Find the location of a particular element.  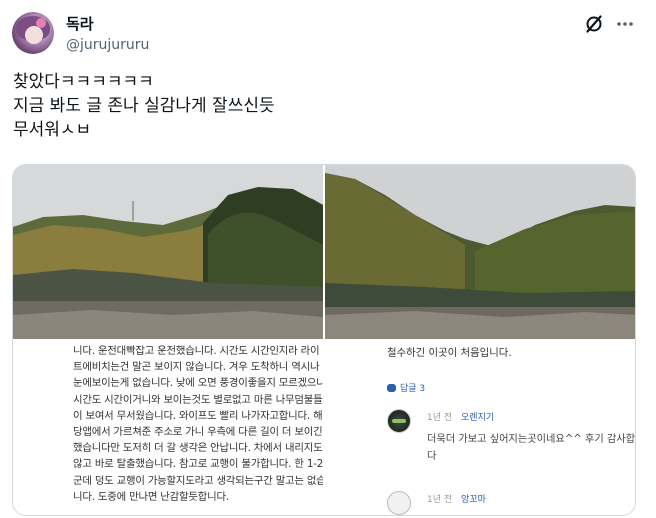

post-line: 눈에보이는게 없습니다. 낮에 오면 풍경이좋을지 모르겠으나 is located at coordinates (198, 383).